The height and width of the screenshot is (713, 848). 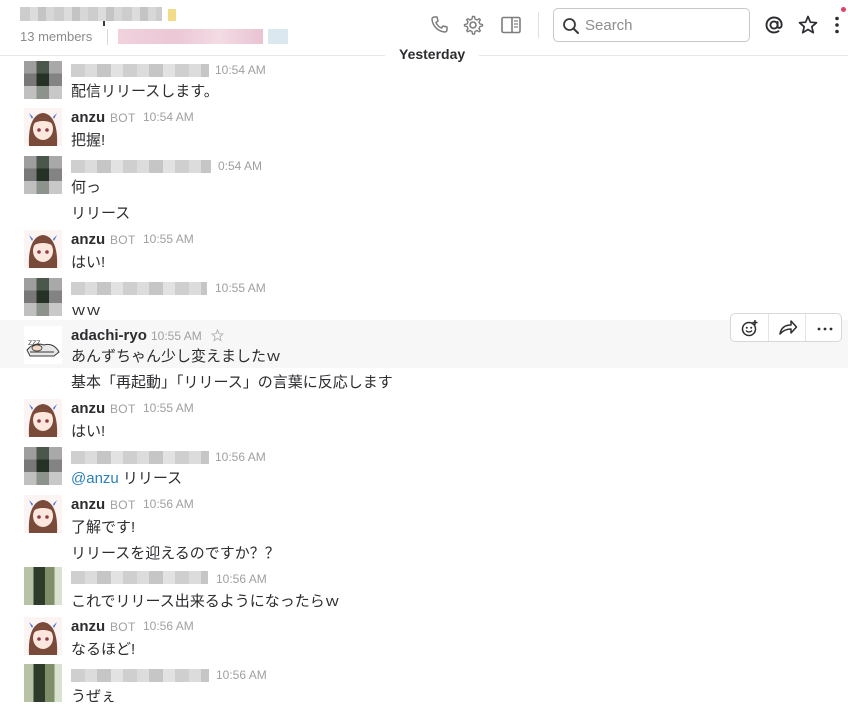 What do you see at coordinates (176, 356) in the screenshot?
I see `message-text: あんずちゃん少し変えましたｗ` at bounding box center [176, 356].